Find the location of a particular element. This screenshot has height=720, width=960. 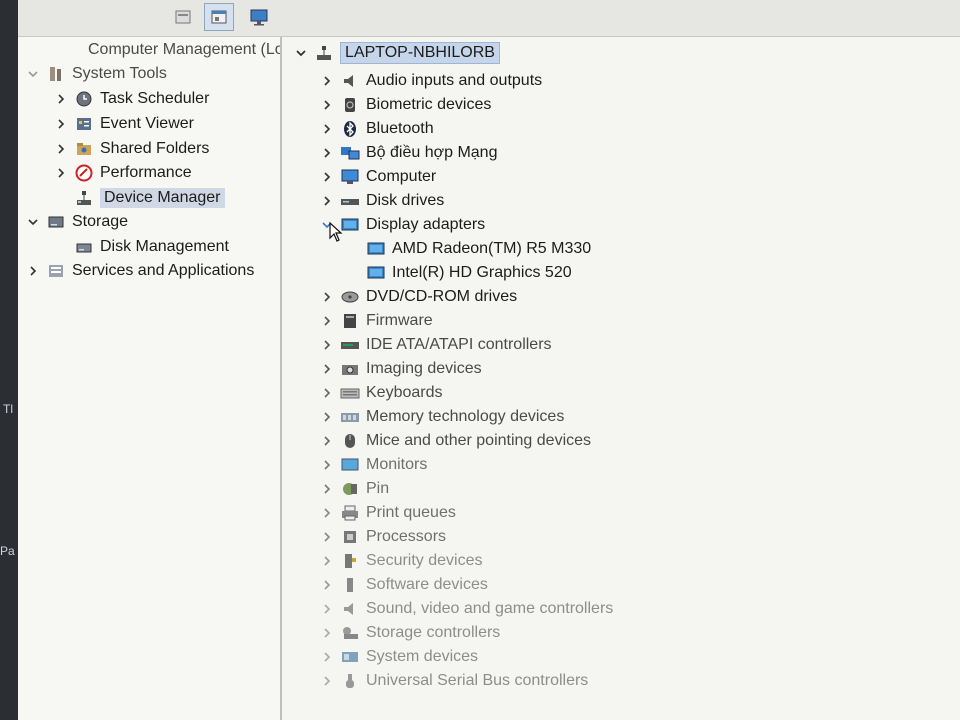

device-tree-root: LAPTOP-NBHILORB is located at coordinates (397, 53).